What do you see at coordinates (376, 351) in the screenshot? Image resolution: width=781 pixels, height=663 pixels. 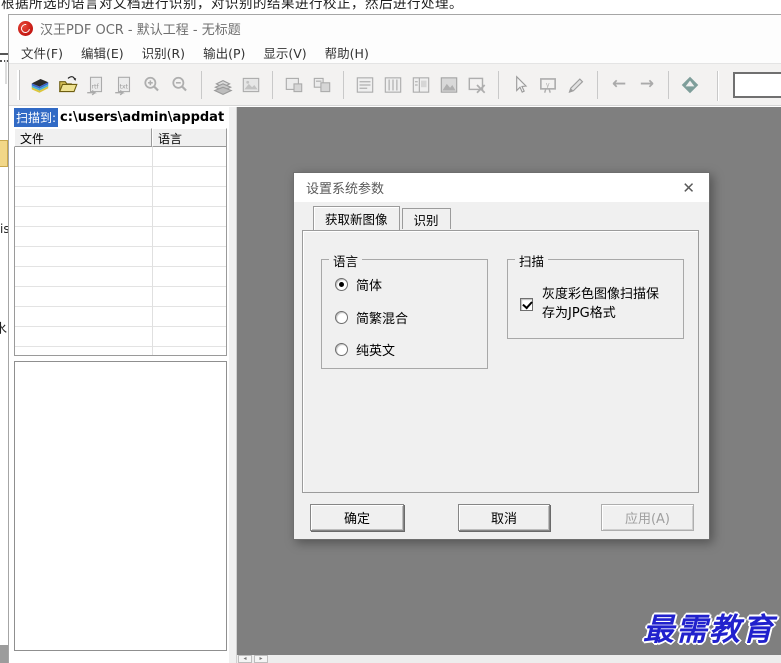 I see `radio-label: 纯英文` at bounding box center [376, 351].